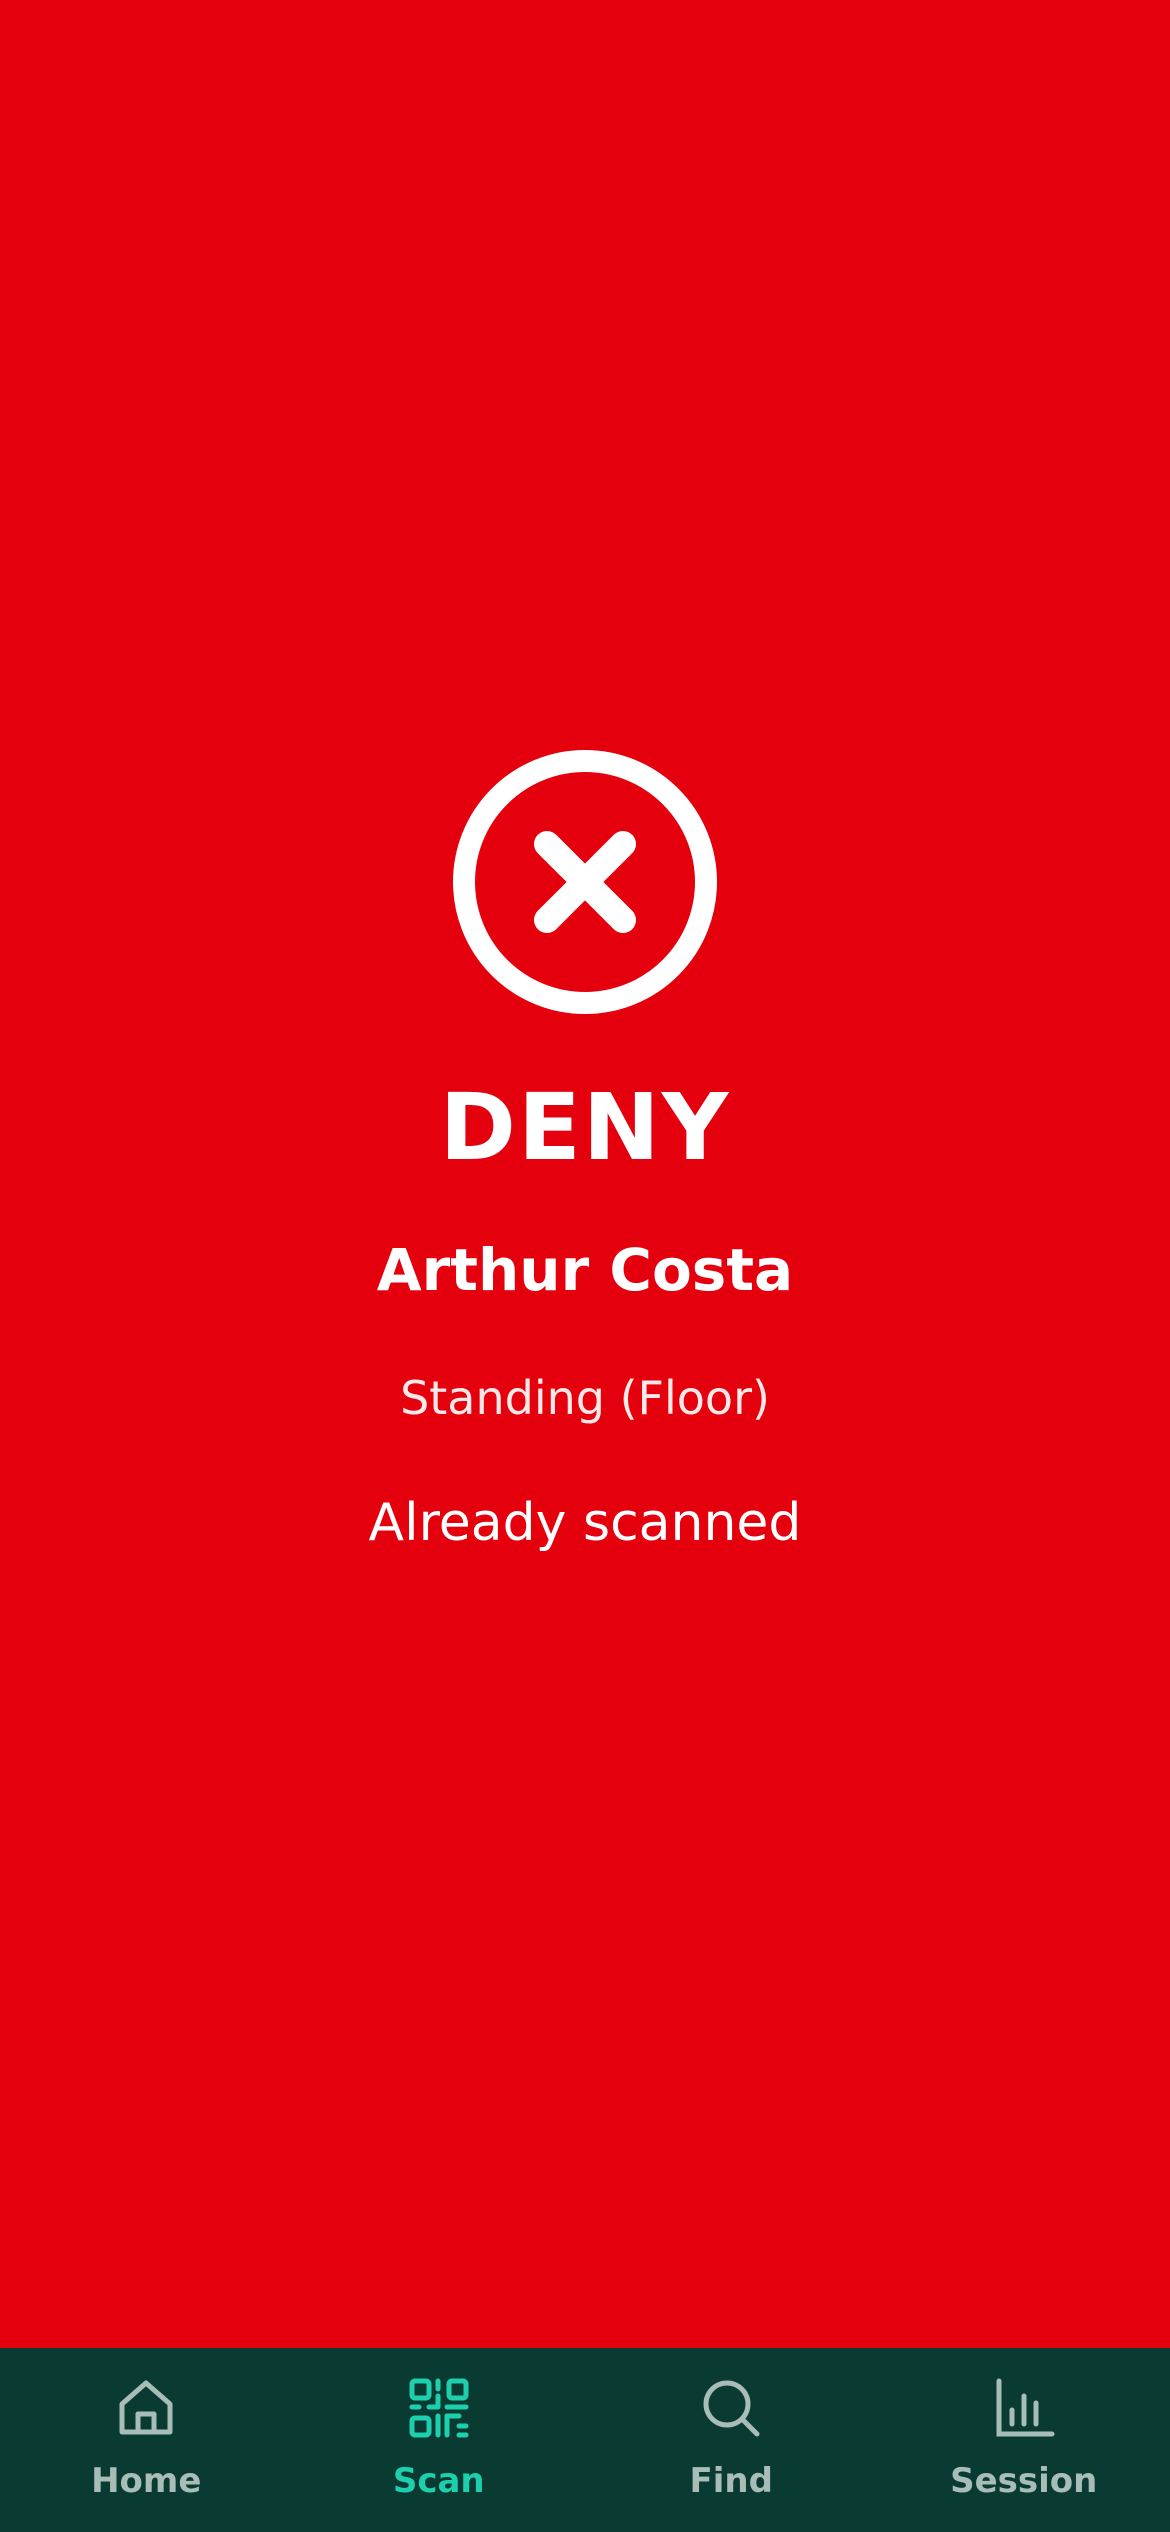 The image size is (1170, 2532). What do you see at coordinates (731, 2481) in the screenshot?
I see `tab-find-label: Find` at bounding box center [731, 2481].